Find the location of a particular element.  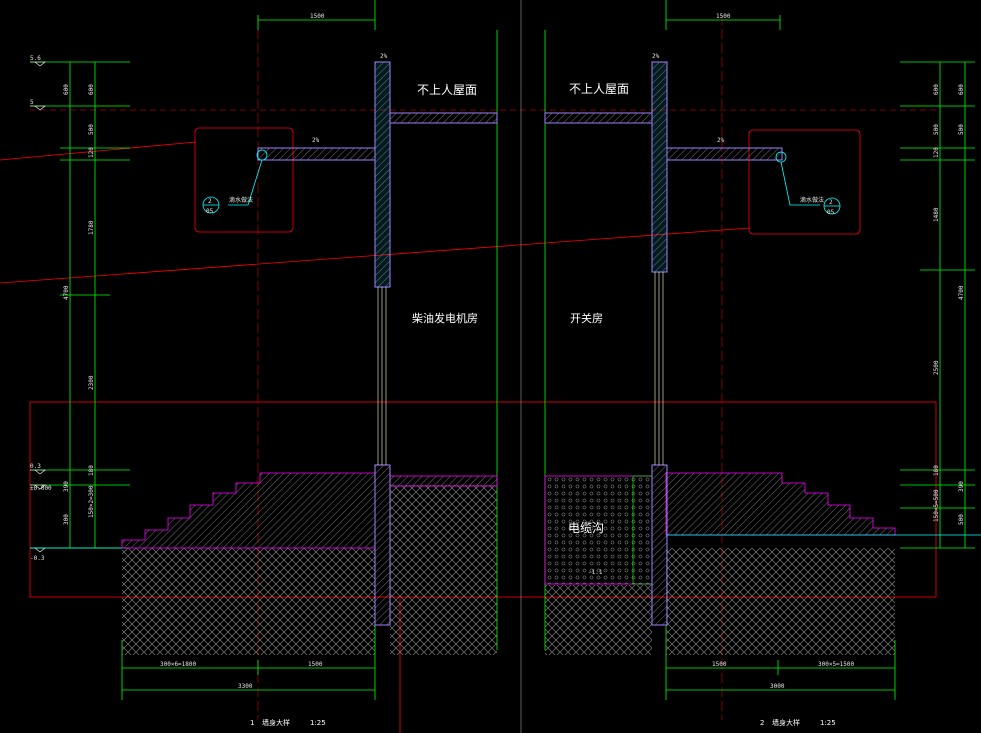

bottom-total-left: 3300 is located at coordinates (245, 686).